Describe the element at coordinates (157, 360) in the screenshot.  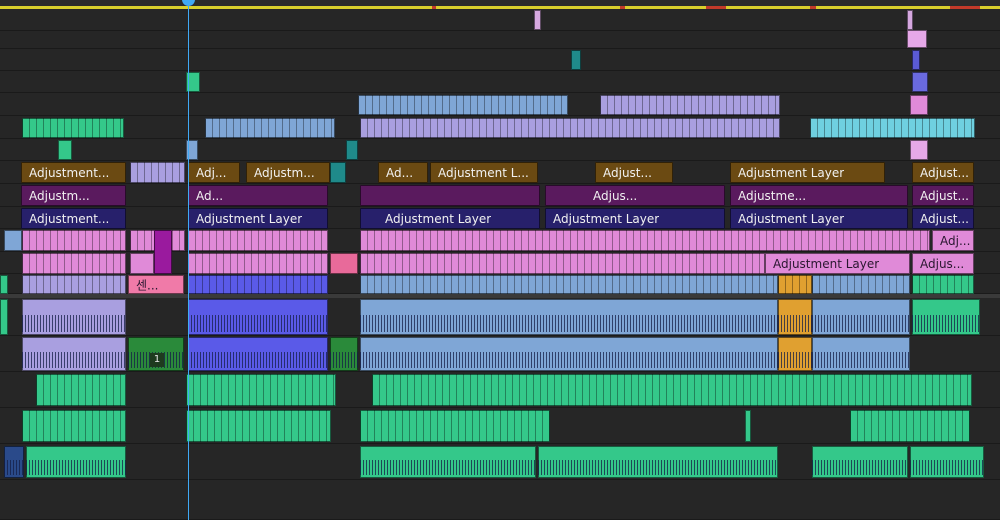
I see `nest-badge: 1` at that location.